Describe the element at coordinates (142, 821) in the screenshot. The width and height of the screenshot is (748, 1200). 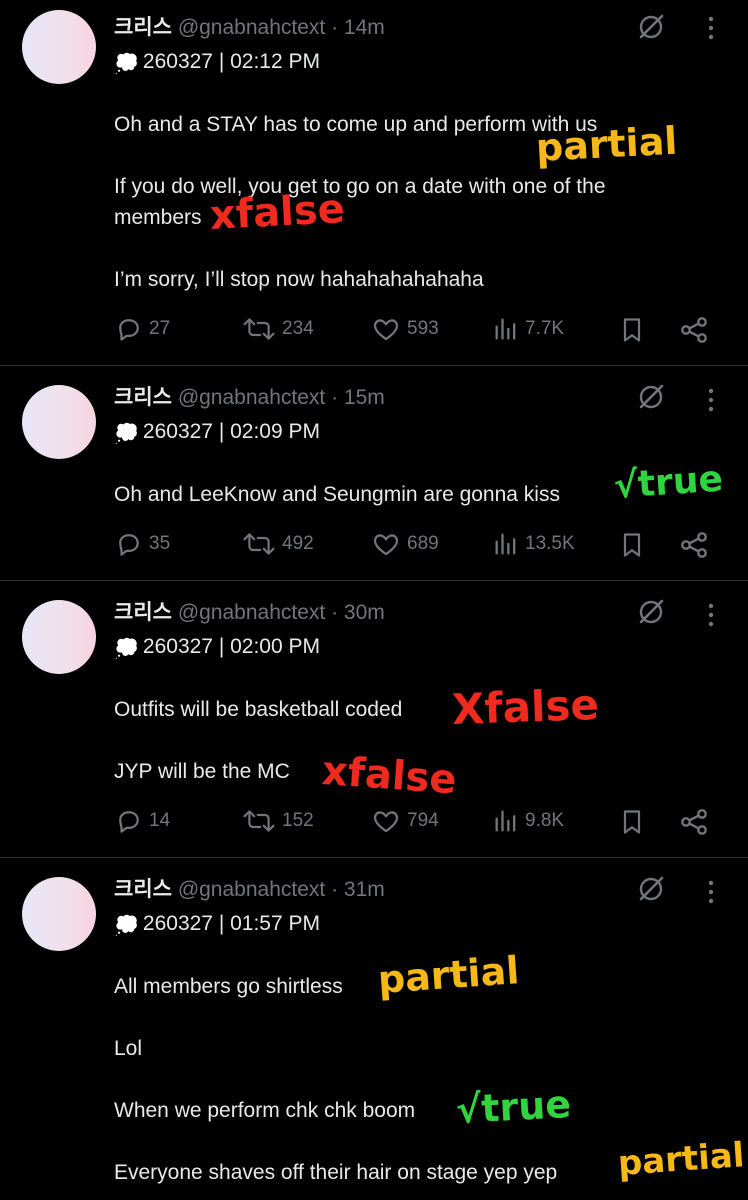
I see `reply-button: 14` at that location.